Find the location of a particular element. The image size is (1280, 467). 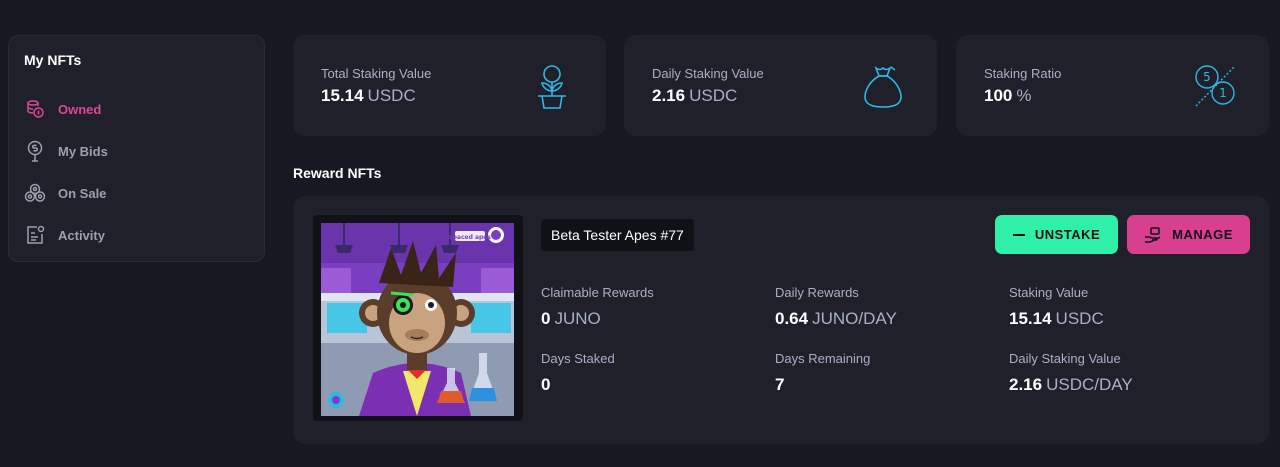

sidebar-item-label: On Sale is located at coordinates (82, 193).